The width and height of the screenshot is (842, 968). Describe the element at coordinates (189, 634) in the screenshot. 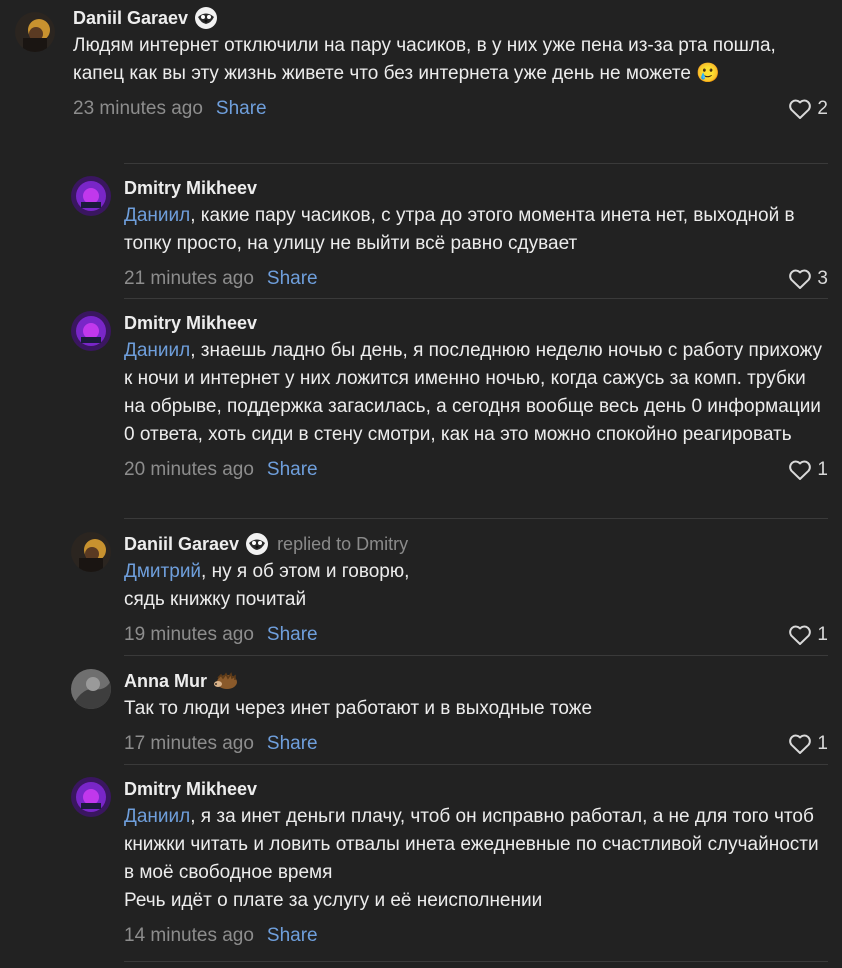

I see `timestamp: 19 minutes ago` at that location.